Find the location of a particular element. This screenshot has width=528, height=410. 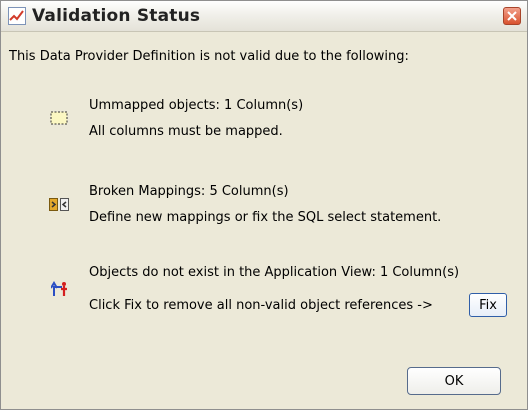

broken-mapping-icon is located at coordinates (59, 207).